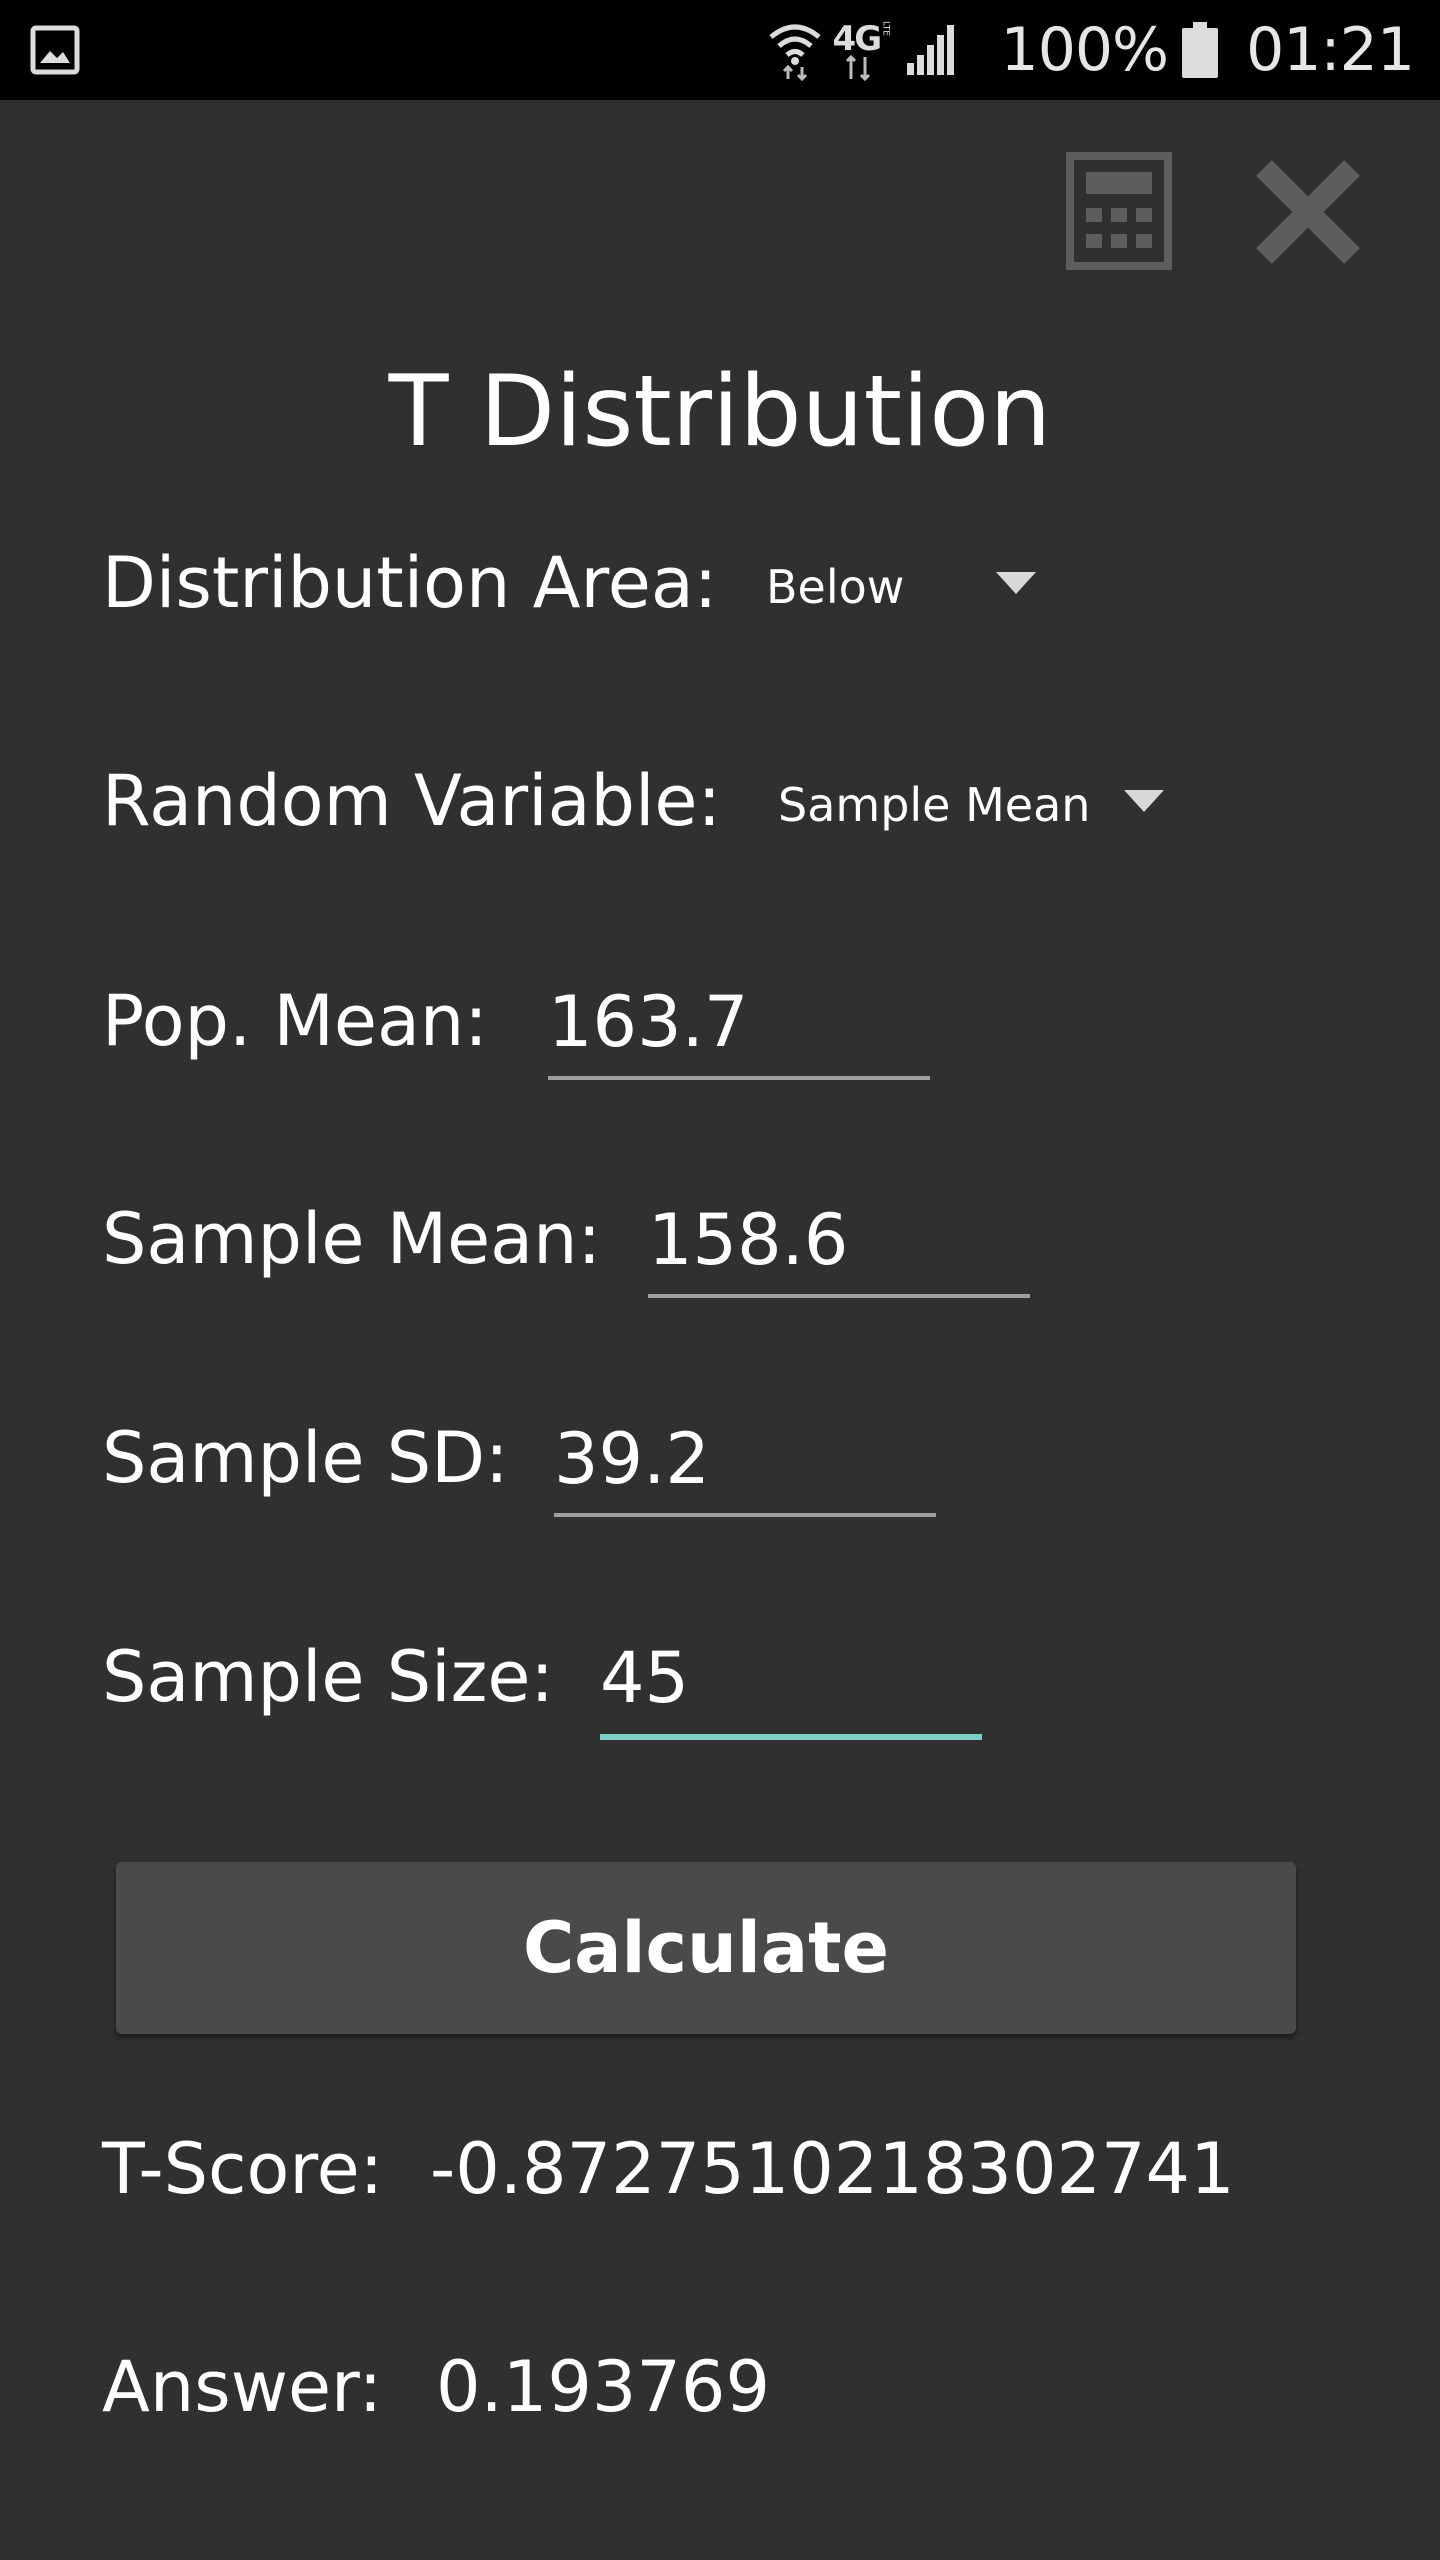  What do you see at coordinates (739, 1022) in the screenshot?
I see `pop-mean-input` at bounding box center [739, 1022].